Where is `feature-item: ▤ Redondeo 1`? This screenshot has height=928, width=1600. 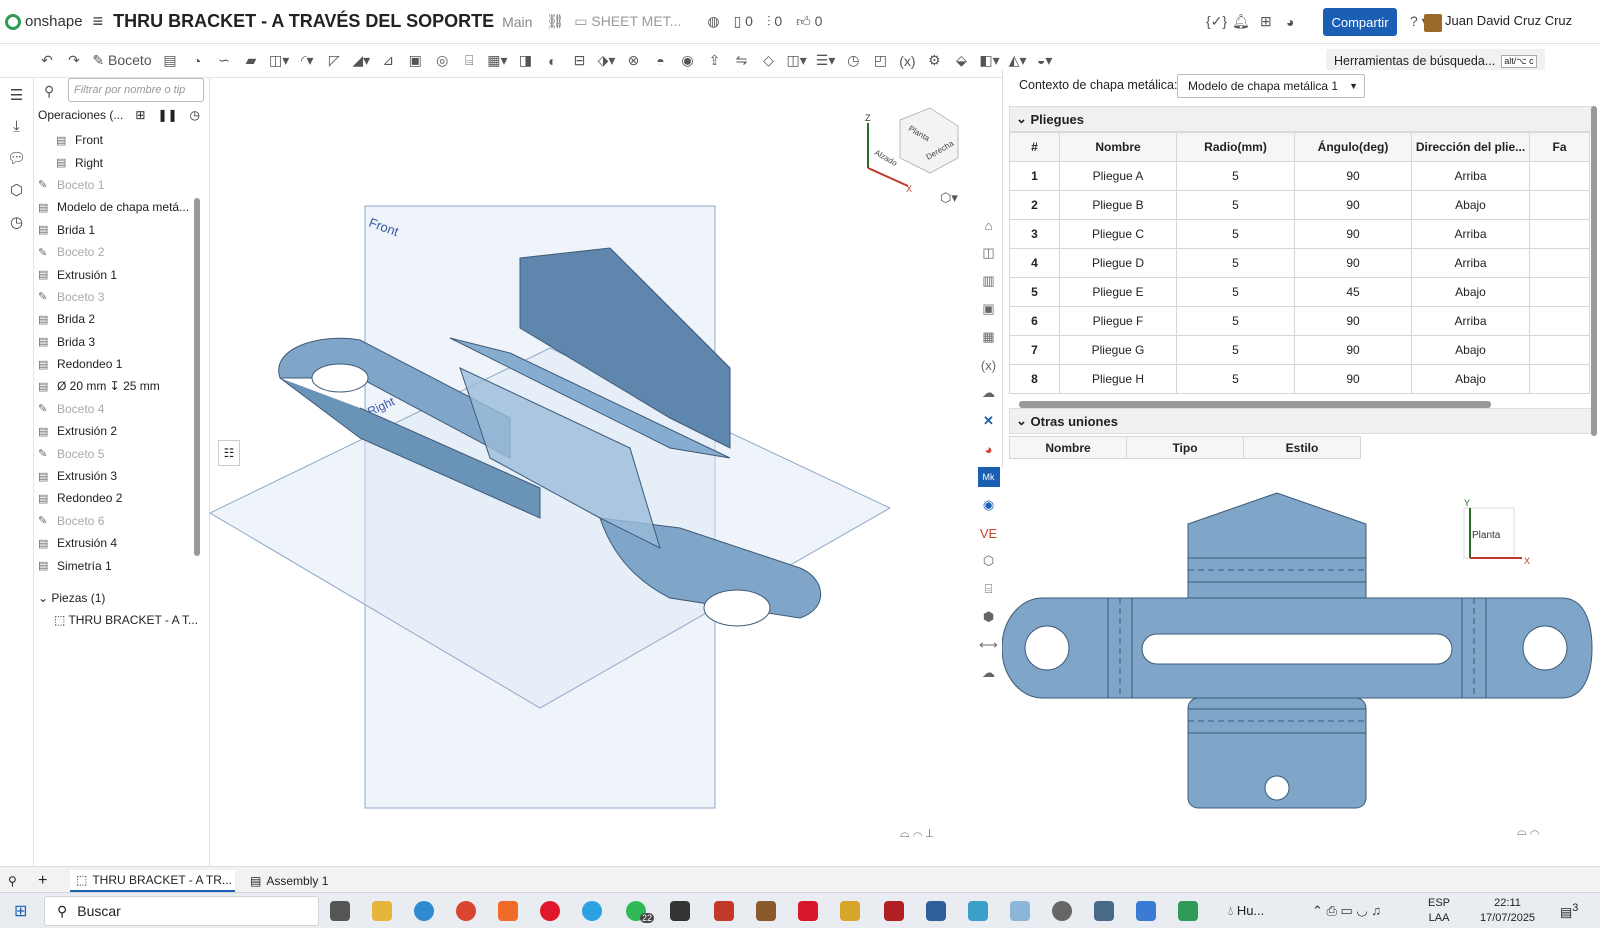 feature-item: ▤ Redondeo 1 is located at coordinates (120, 364).